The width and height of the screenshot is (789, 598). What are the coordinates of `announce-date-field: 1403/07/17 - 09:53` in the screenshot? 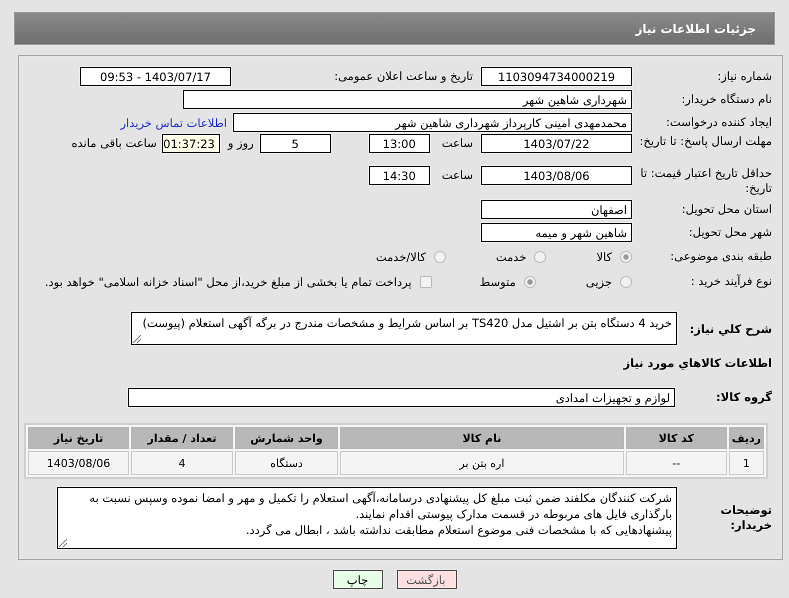 It's located at (155, 76).